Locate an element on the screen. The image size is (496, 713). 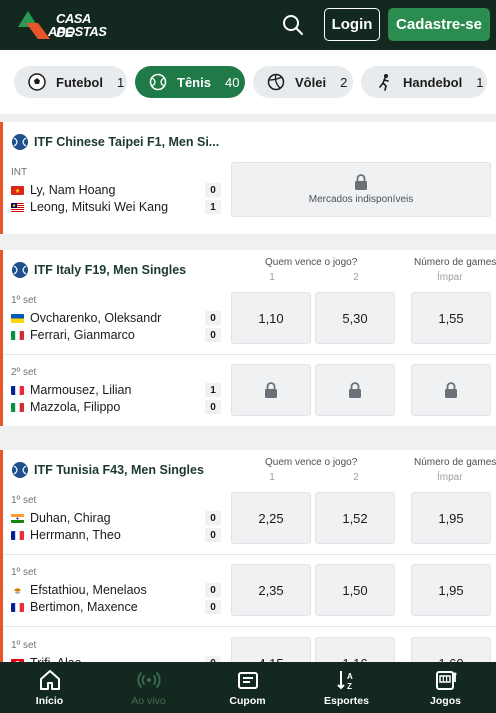
chip-count: 2 is located at coordinates (344, 82).